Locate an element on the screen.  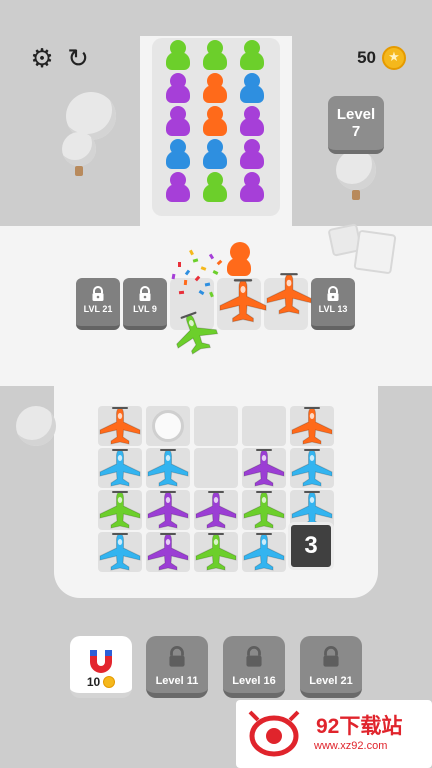
level-number: 7 is located at coordinates (356, 131).